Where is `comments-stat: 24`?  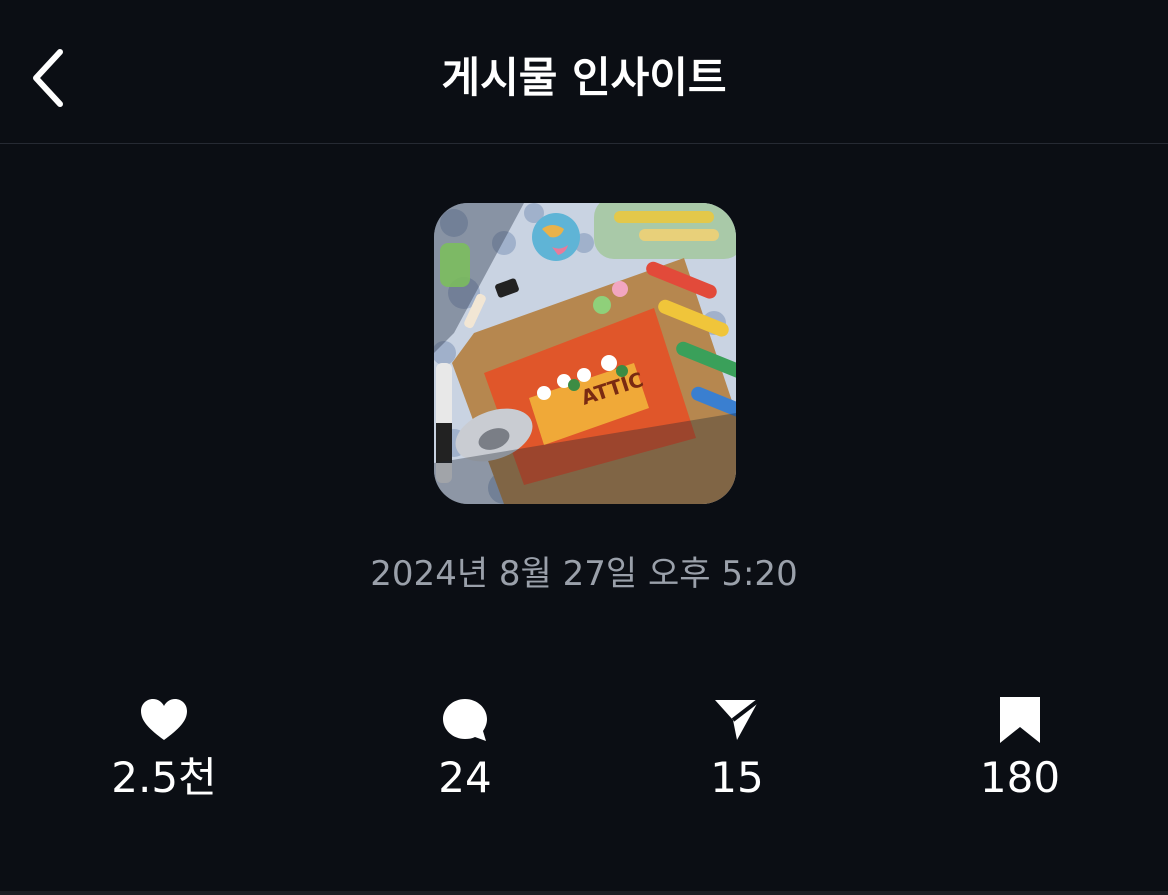 comments-stat: 24 is located at coordinates (465, 747).